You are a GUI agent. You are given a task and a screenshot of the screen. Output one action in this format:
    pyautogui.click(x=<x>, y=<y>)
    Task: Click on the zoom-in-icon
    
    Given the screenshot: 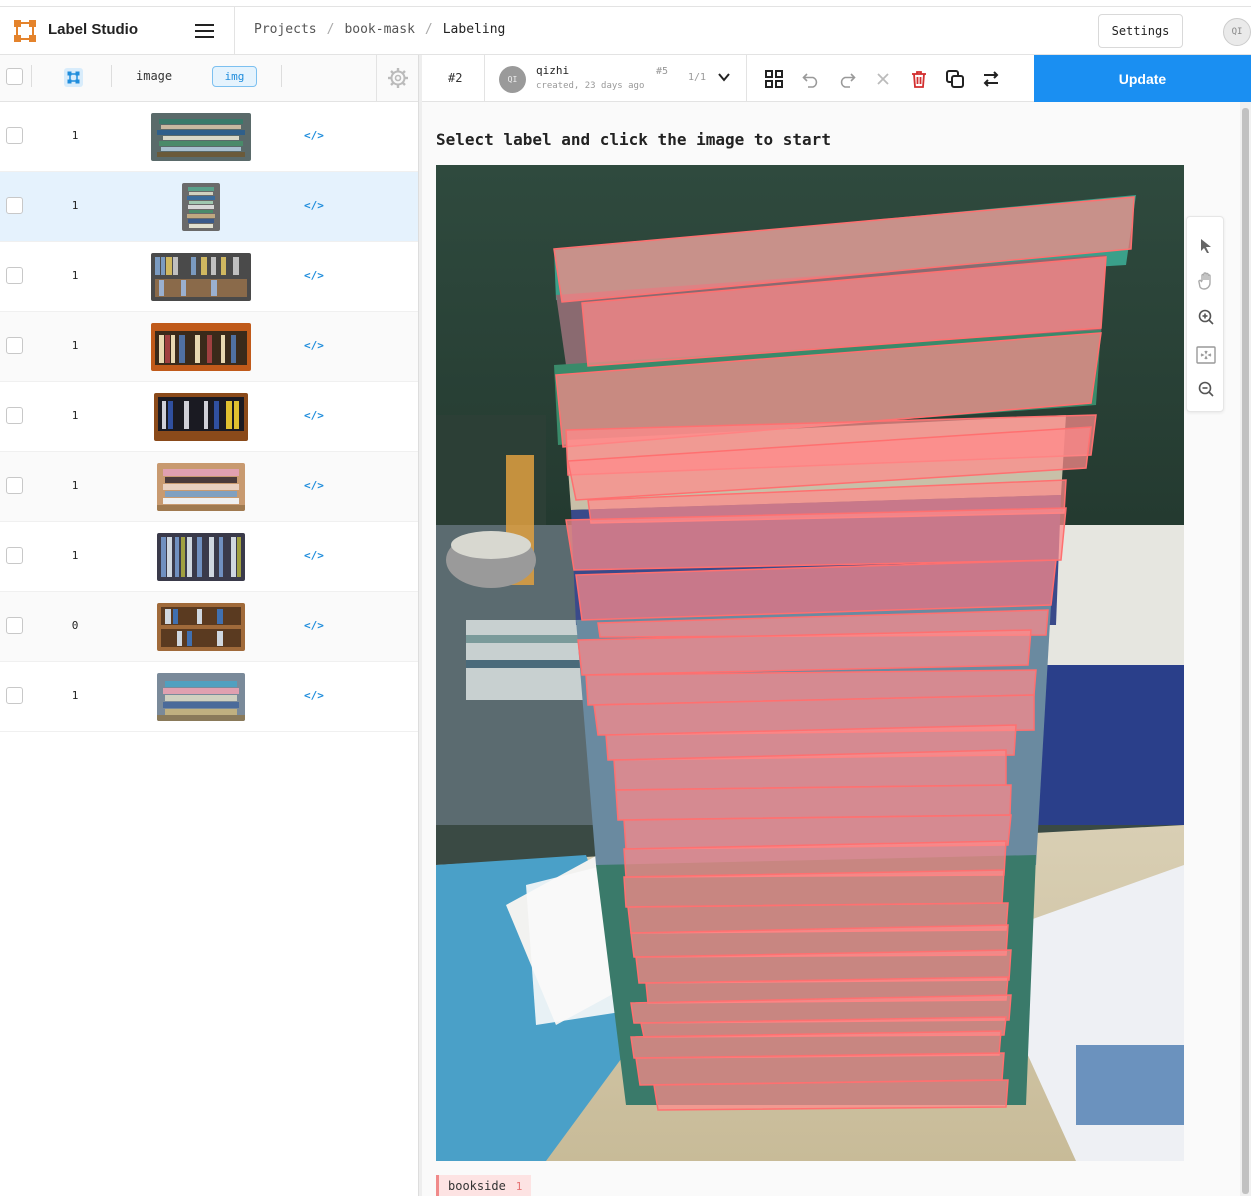 What is the action you would take?
    pyautogui.click(x=1206, y=317)
    